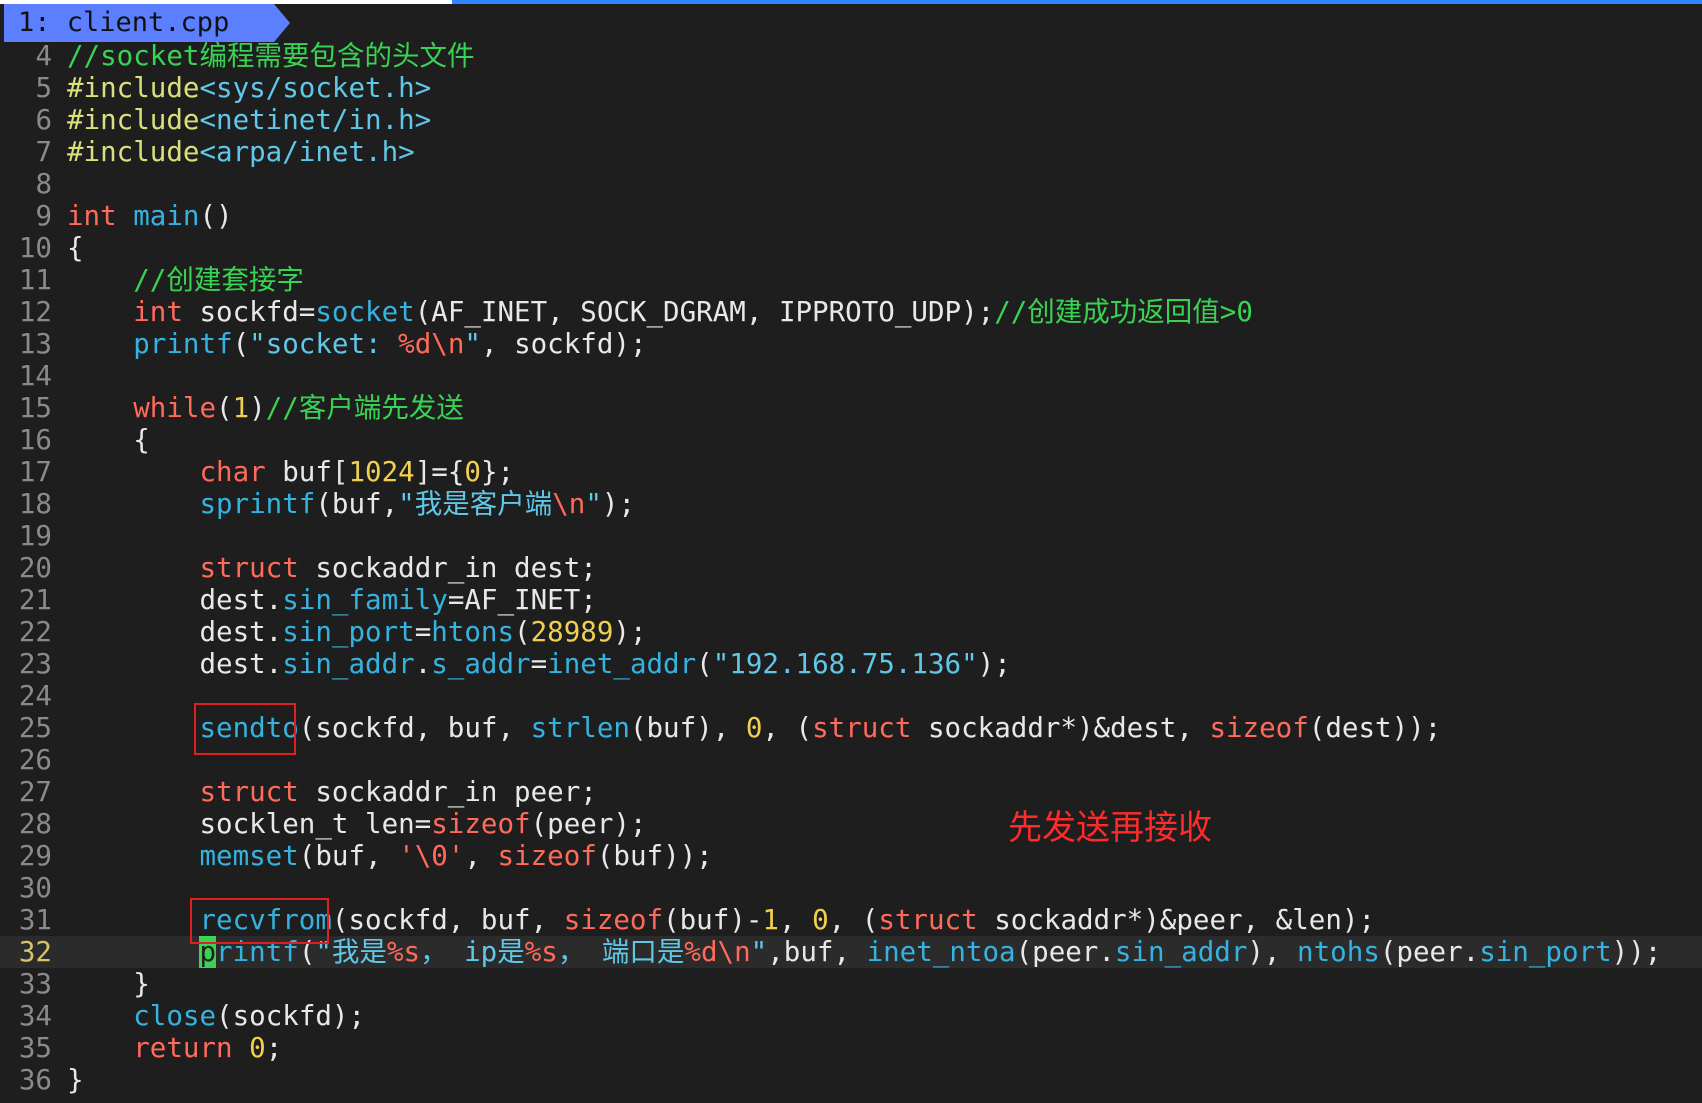 The image size is (1702, 1103). What do you see at coordinates (365, 312) in the screenshot?
I see `code-token: socket` at bounding box center [365, 312].